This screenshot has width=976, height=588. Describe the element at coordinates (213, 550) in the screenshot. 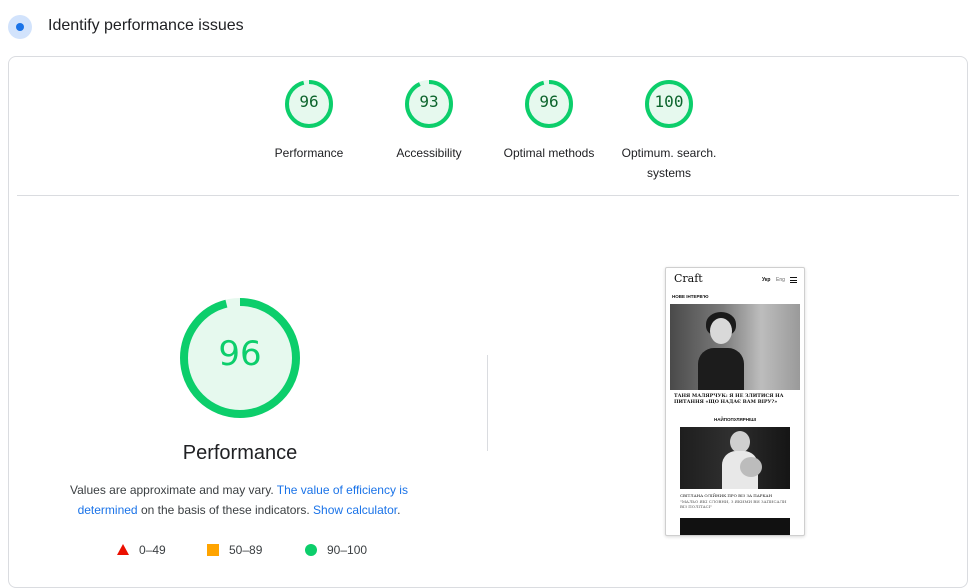

I see `square-icon` at that location.